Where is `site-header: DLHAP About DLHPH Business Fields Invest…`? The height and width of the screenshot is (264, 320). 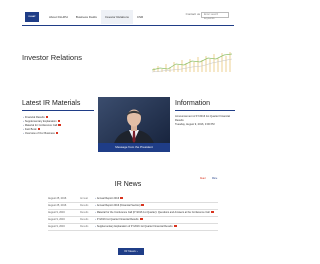
site-header: DLHAP About DLHPH Business Fields Invest… is located at coordinates (128, 19).